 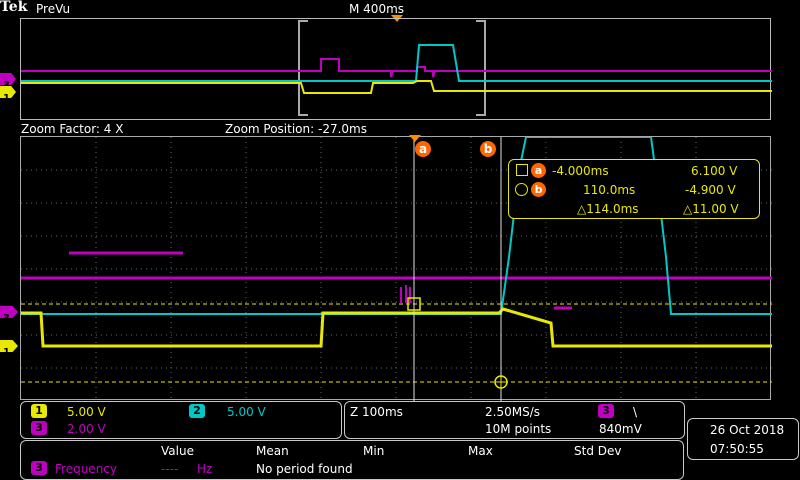 What do you see at coordinates (747, 430) in the screenshot?
I see `date-display: 26 Oct 2018` at bounding box center [747, 430].